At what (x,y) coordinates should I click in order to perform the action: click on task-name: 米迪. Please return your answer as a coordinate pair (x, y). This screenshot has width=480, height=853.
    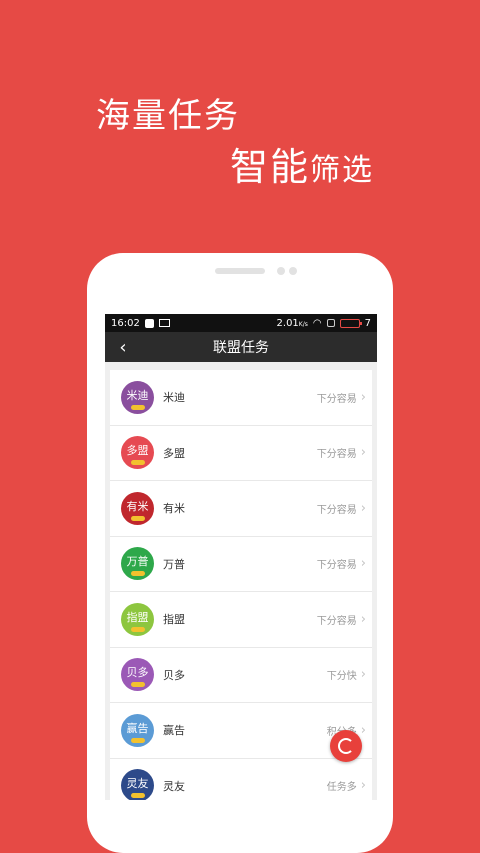
    Looking at the image, I should click on (174, 398).